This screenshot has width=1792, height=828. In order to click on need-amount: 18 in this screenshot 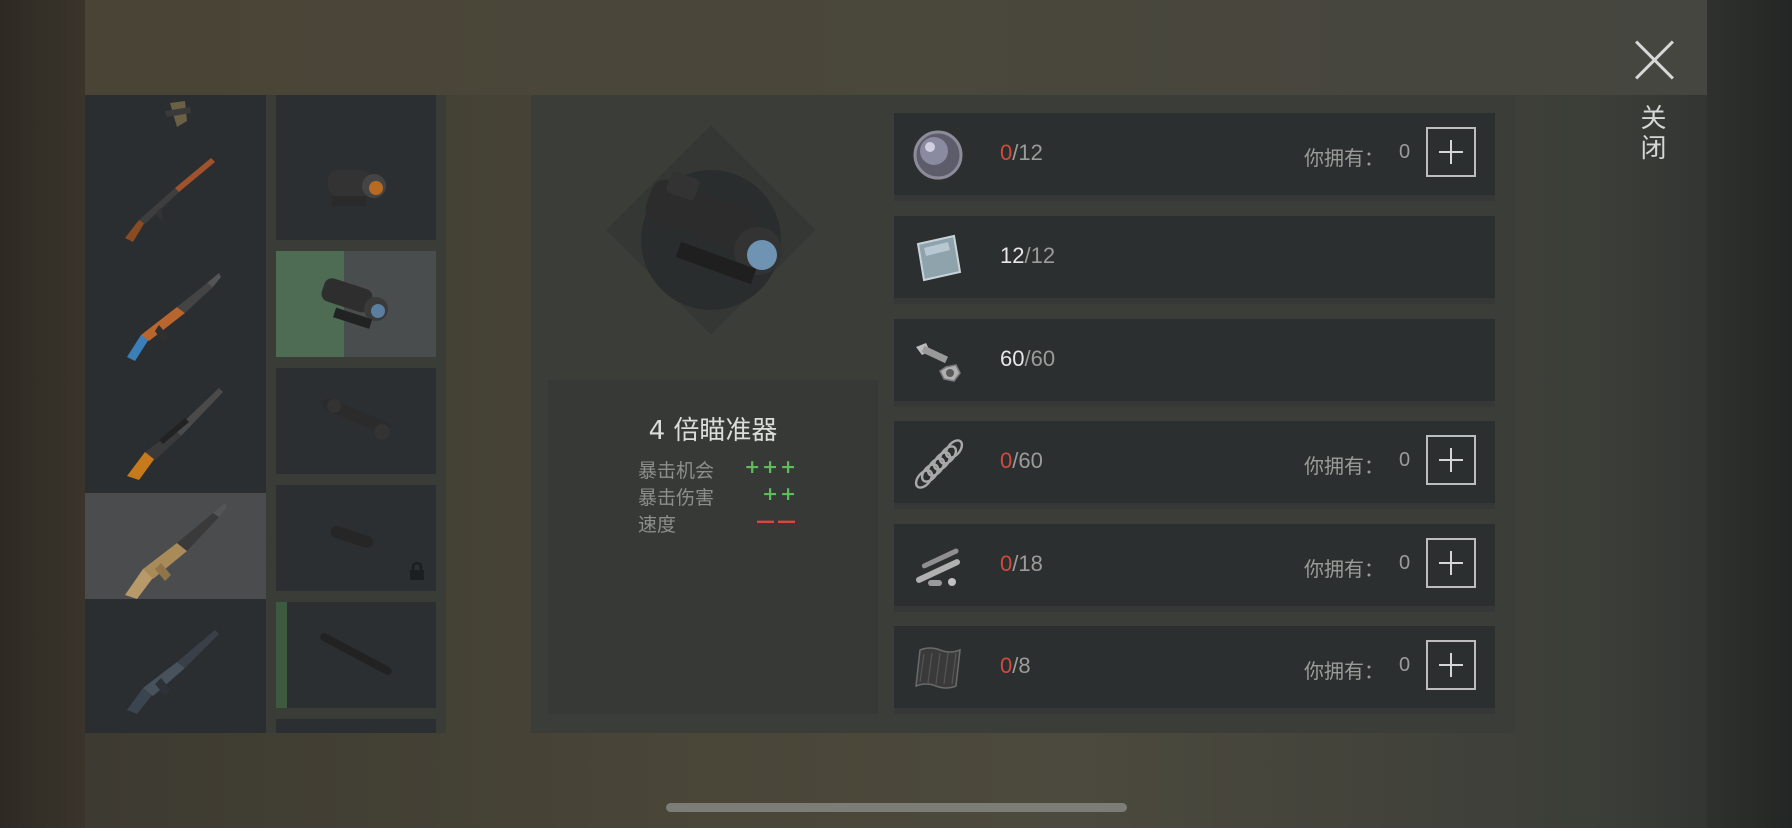, I will do `click(1030, 563)`.